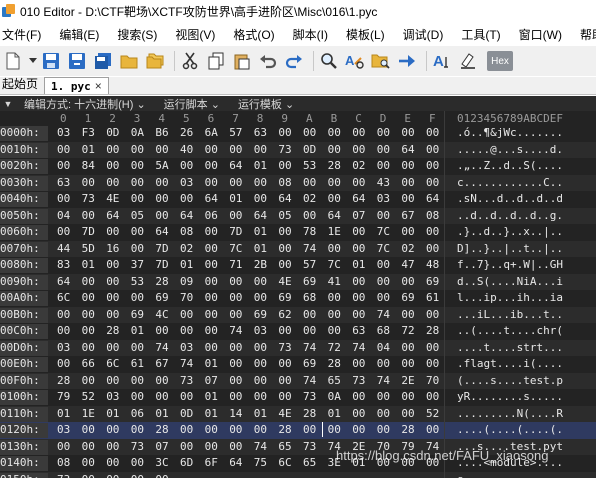 This screenshot has height=478, width=596. What do you see at coordinates (88, 413) in the screenshot?
I see `hex-byte: 1E` at bounding box center [88, 413].